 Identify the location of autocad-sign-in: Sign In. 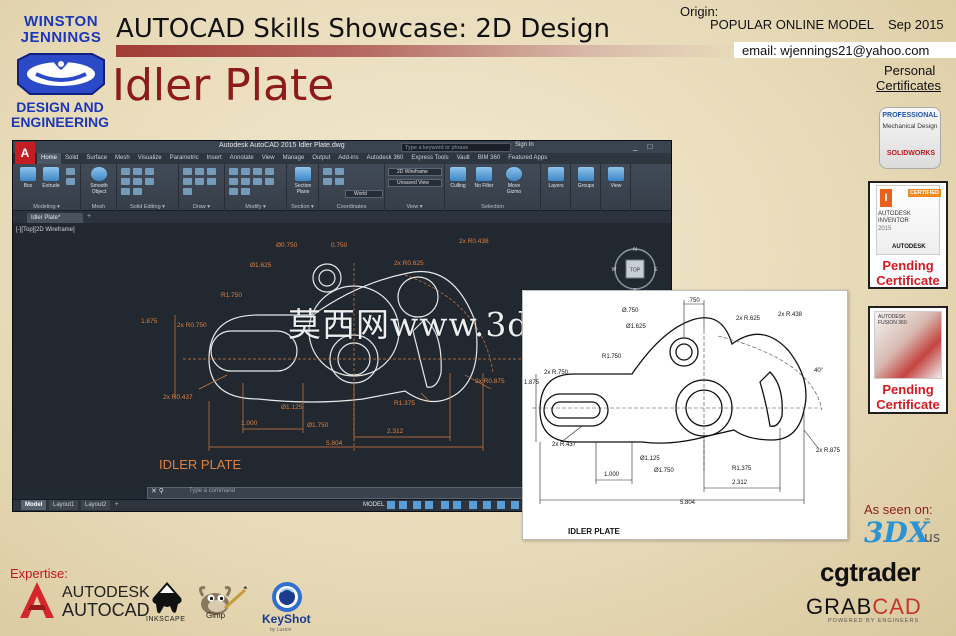
(524, 145).